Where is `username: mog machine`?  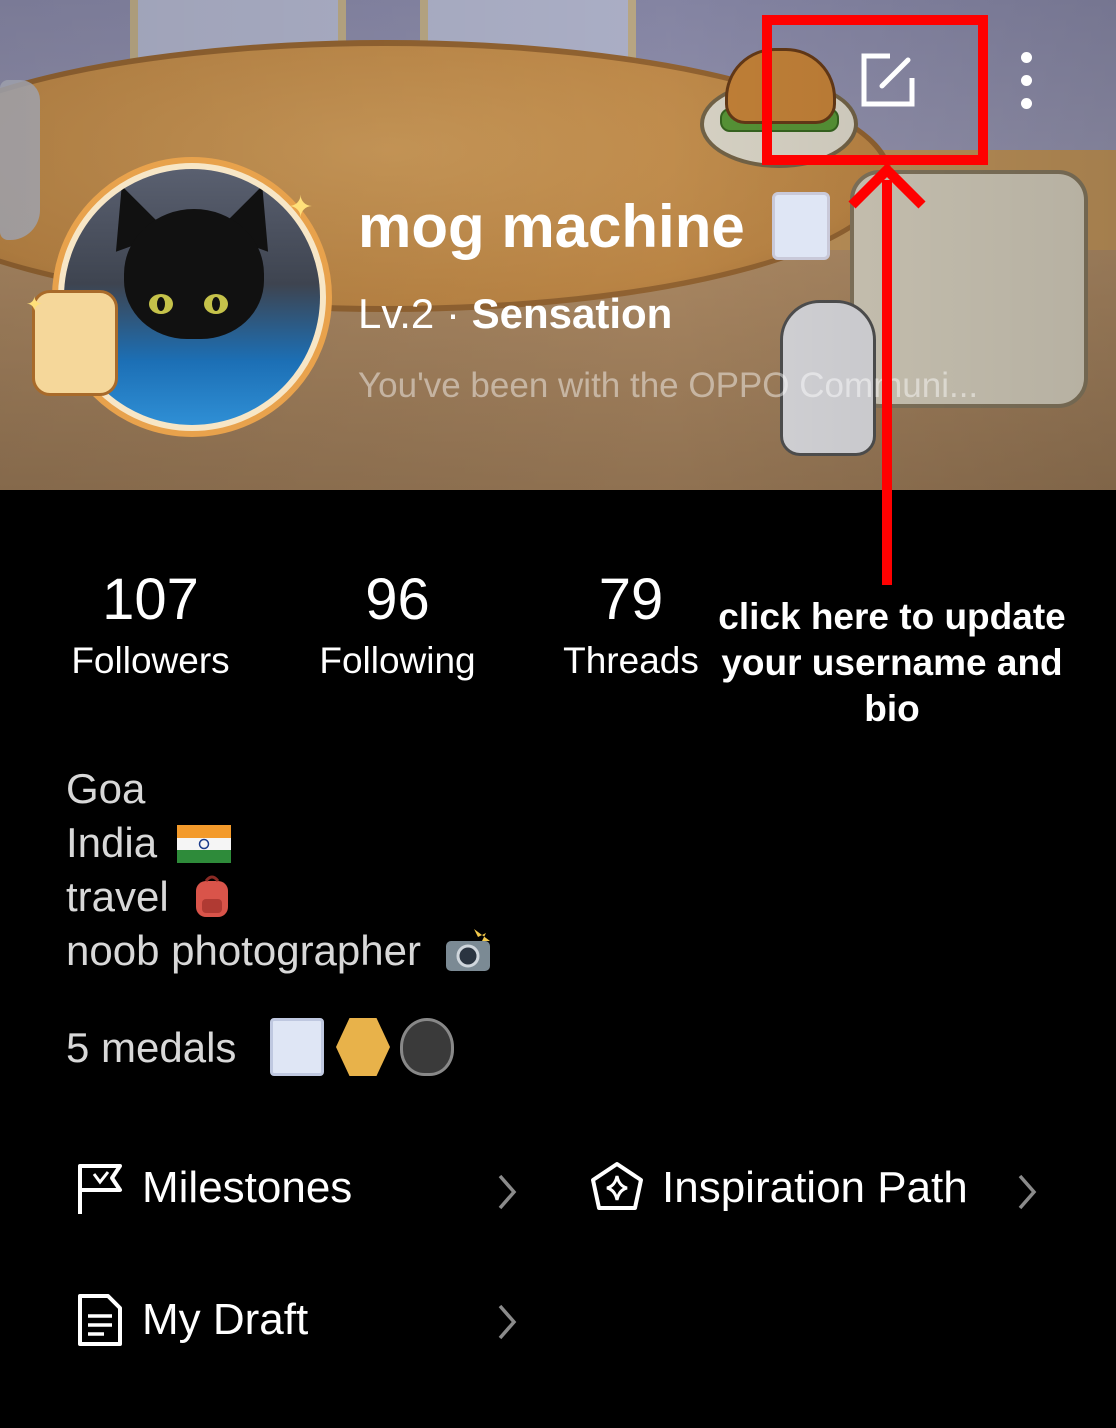
username: mog machine is located at coordinates (551, 226).